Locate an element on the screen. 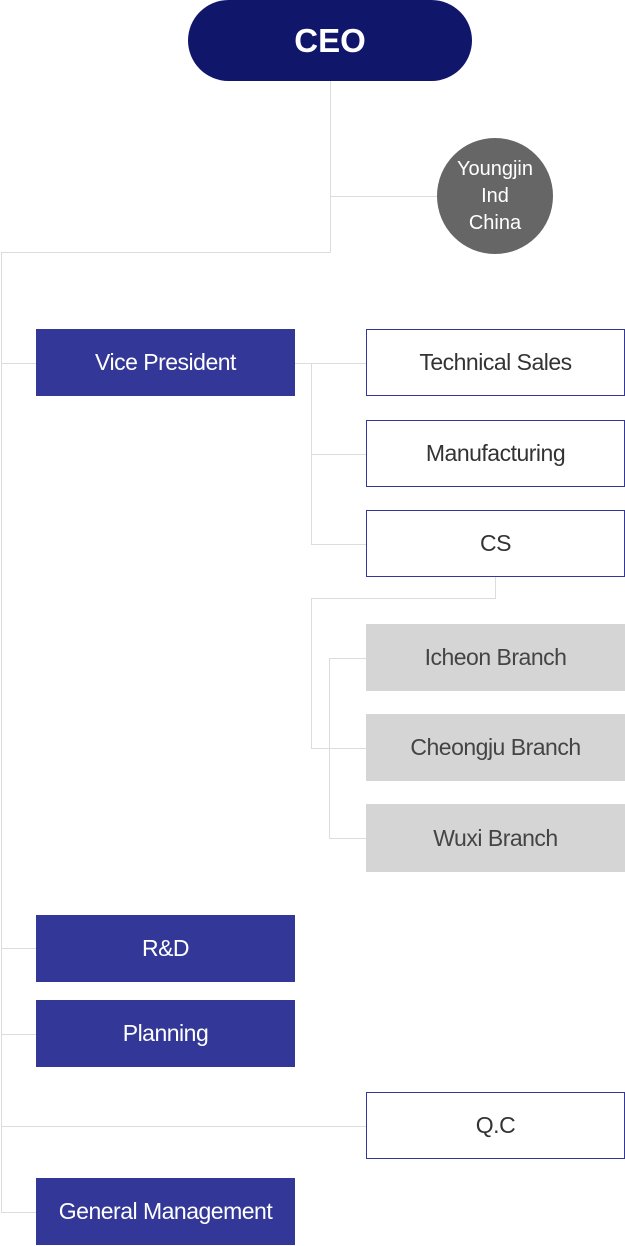 This screenshot has width=625, height=1246. manufacturing-node: Manufacturing is located at coordinates (495, 453).